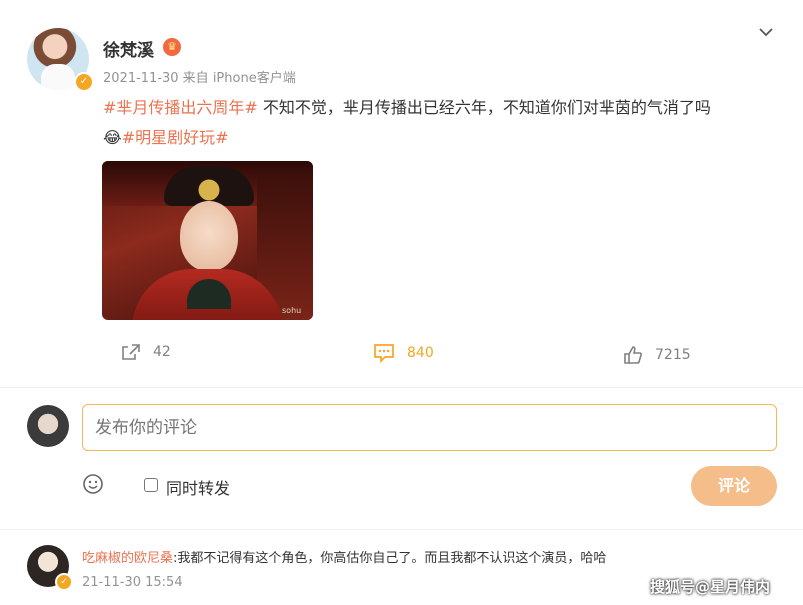 The height and width of the screenshot is (605, 803). Describe the element at coordinates (112, 137) in the screenshot. I see `laughing-emoji-icon: 😂` at that location.